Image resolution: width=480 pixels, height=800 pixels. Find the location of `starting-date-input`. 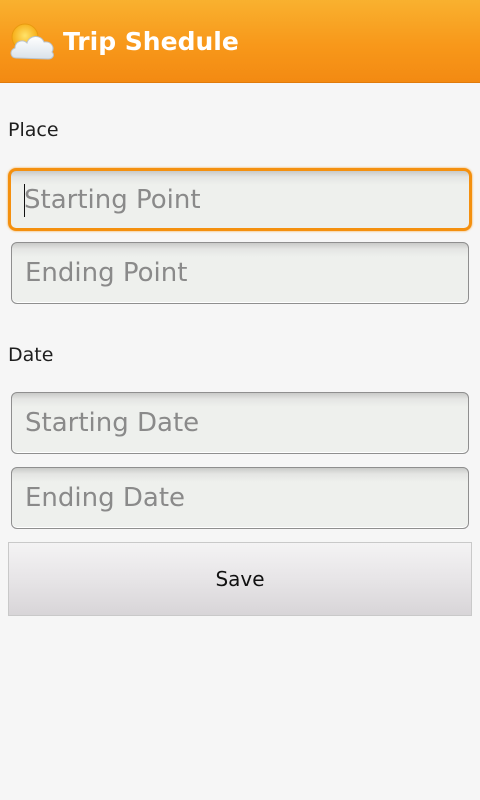

starting-date-input is located at coordinates (240, 423).